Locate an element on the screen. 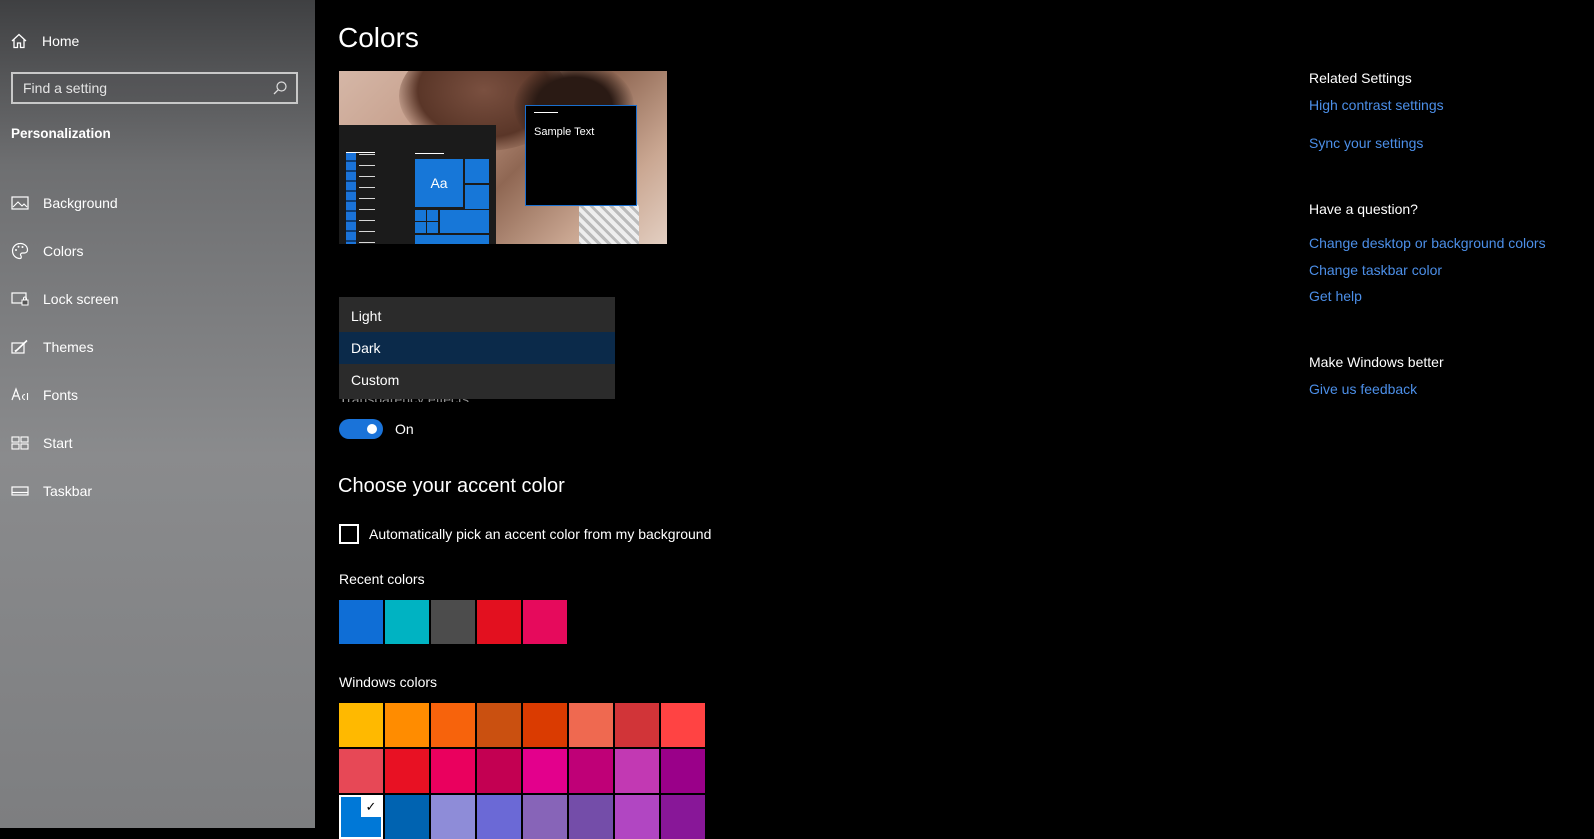 Image resolution: width=1594 pixels, height=839 pixels. home-label: Home is located at coordinates (61, 41).